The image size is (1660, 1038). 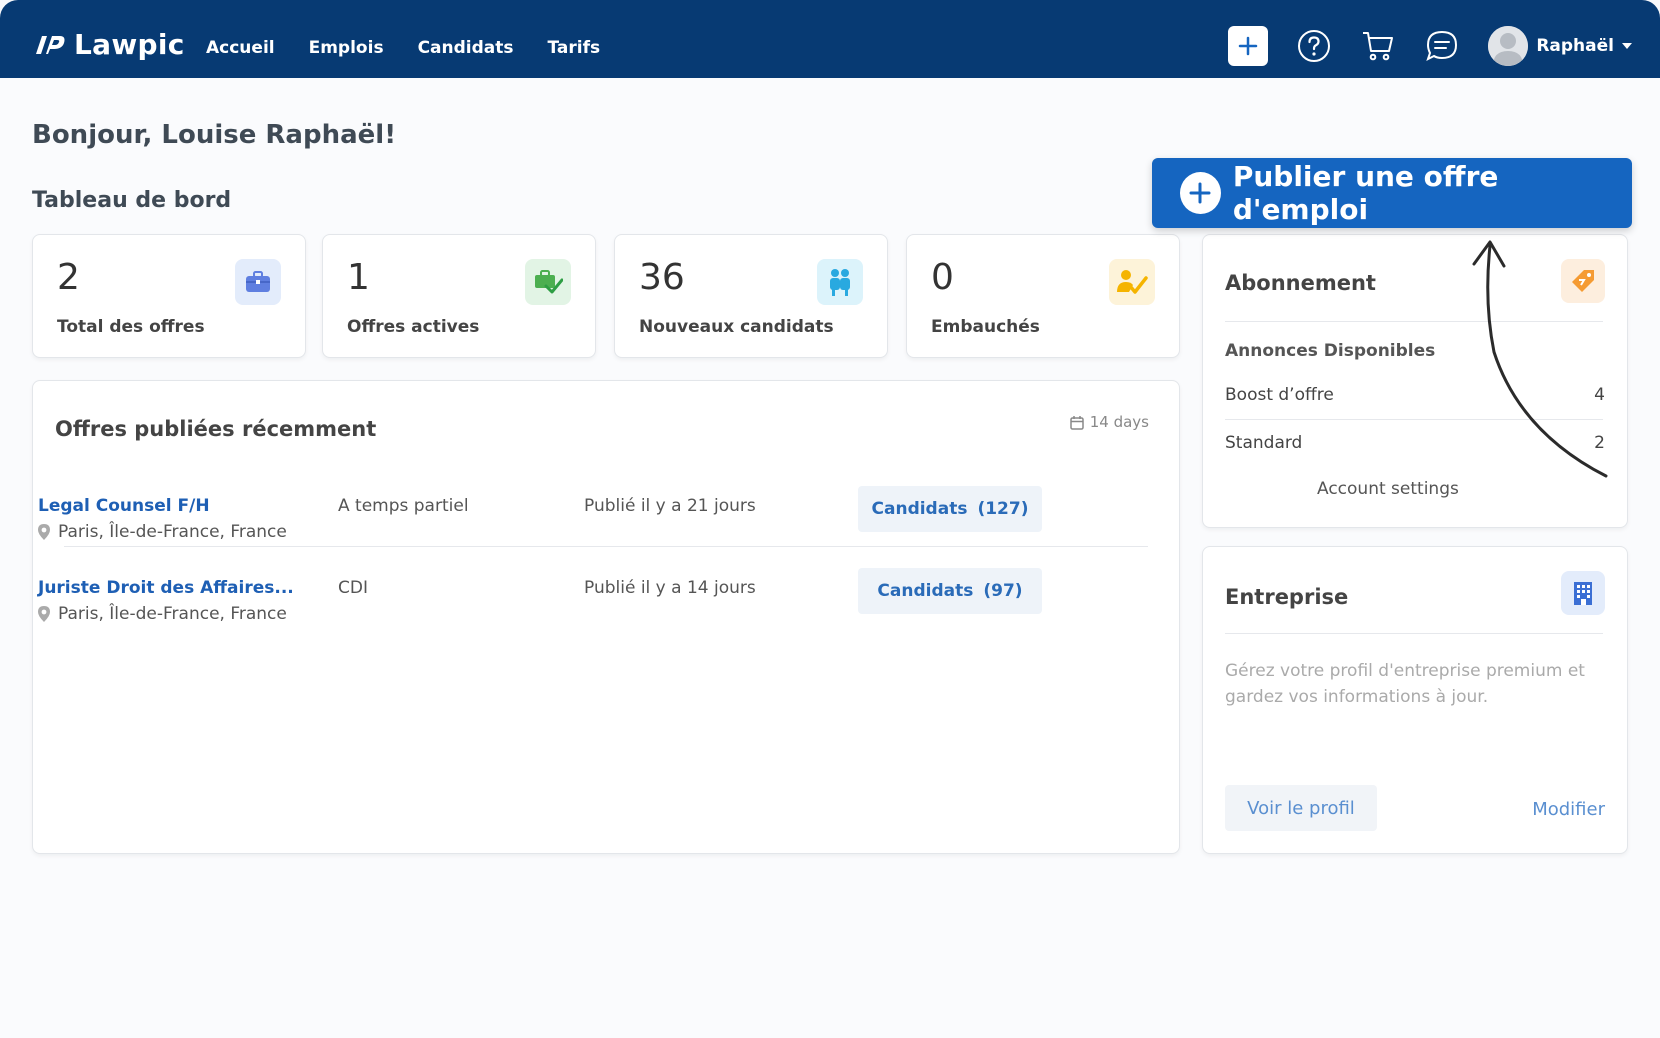 I want to click on person-check-icon, so click(x=1132, y=282).